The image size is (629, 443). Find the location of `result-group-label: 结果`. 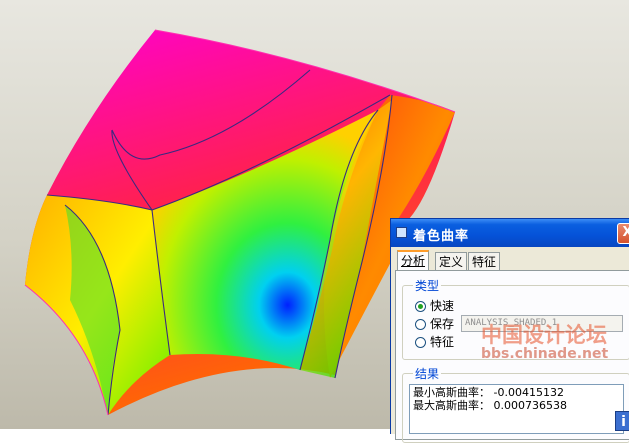

result-group-label: 结果 is located at coordinates (427, 373).